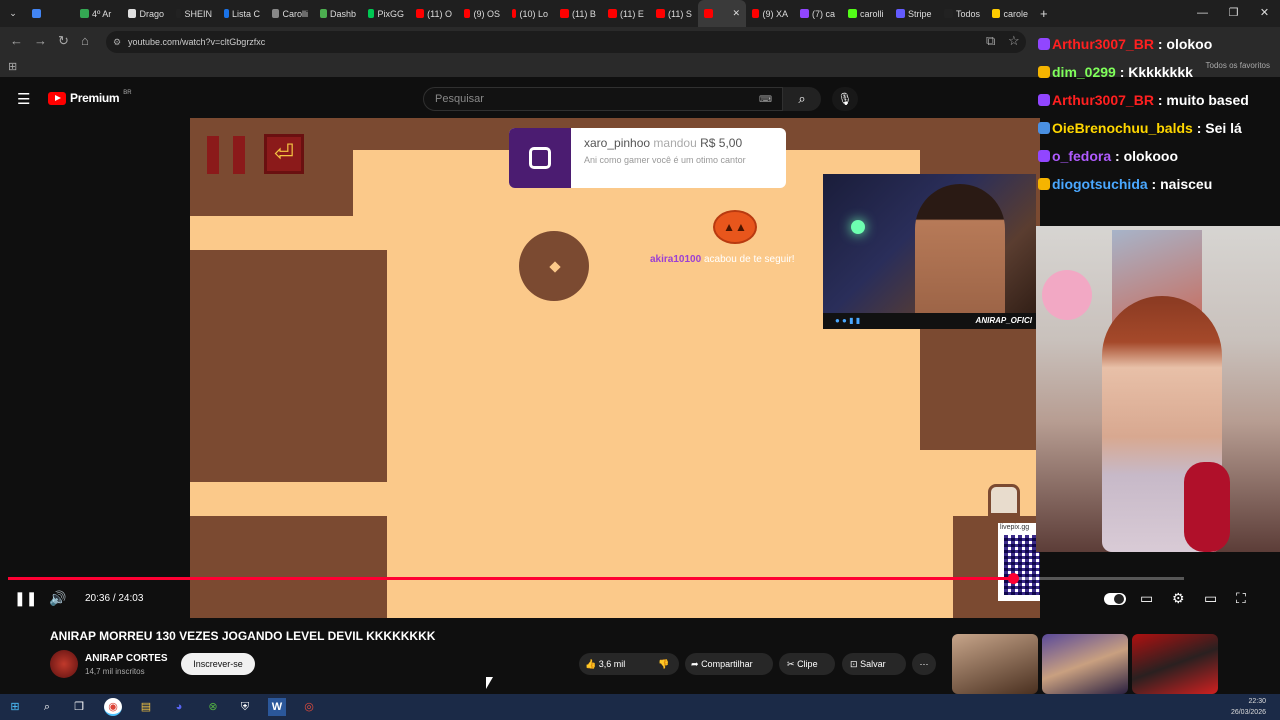 Image resolution: width=1280 pixels, height=720 pixels. What do you see at coordinates (664, 664) in the screenshot?
I see `dislike-button: 👎` at bounding box center [664, 664].